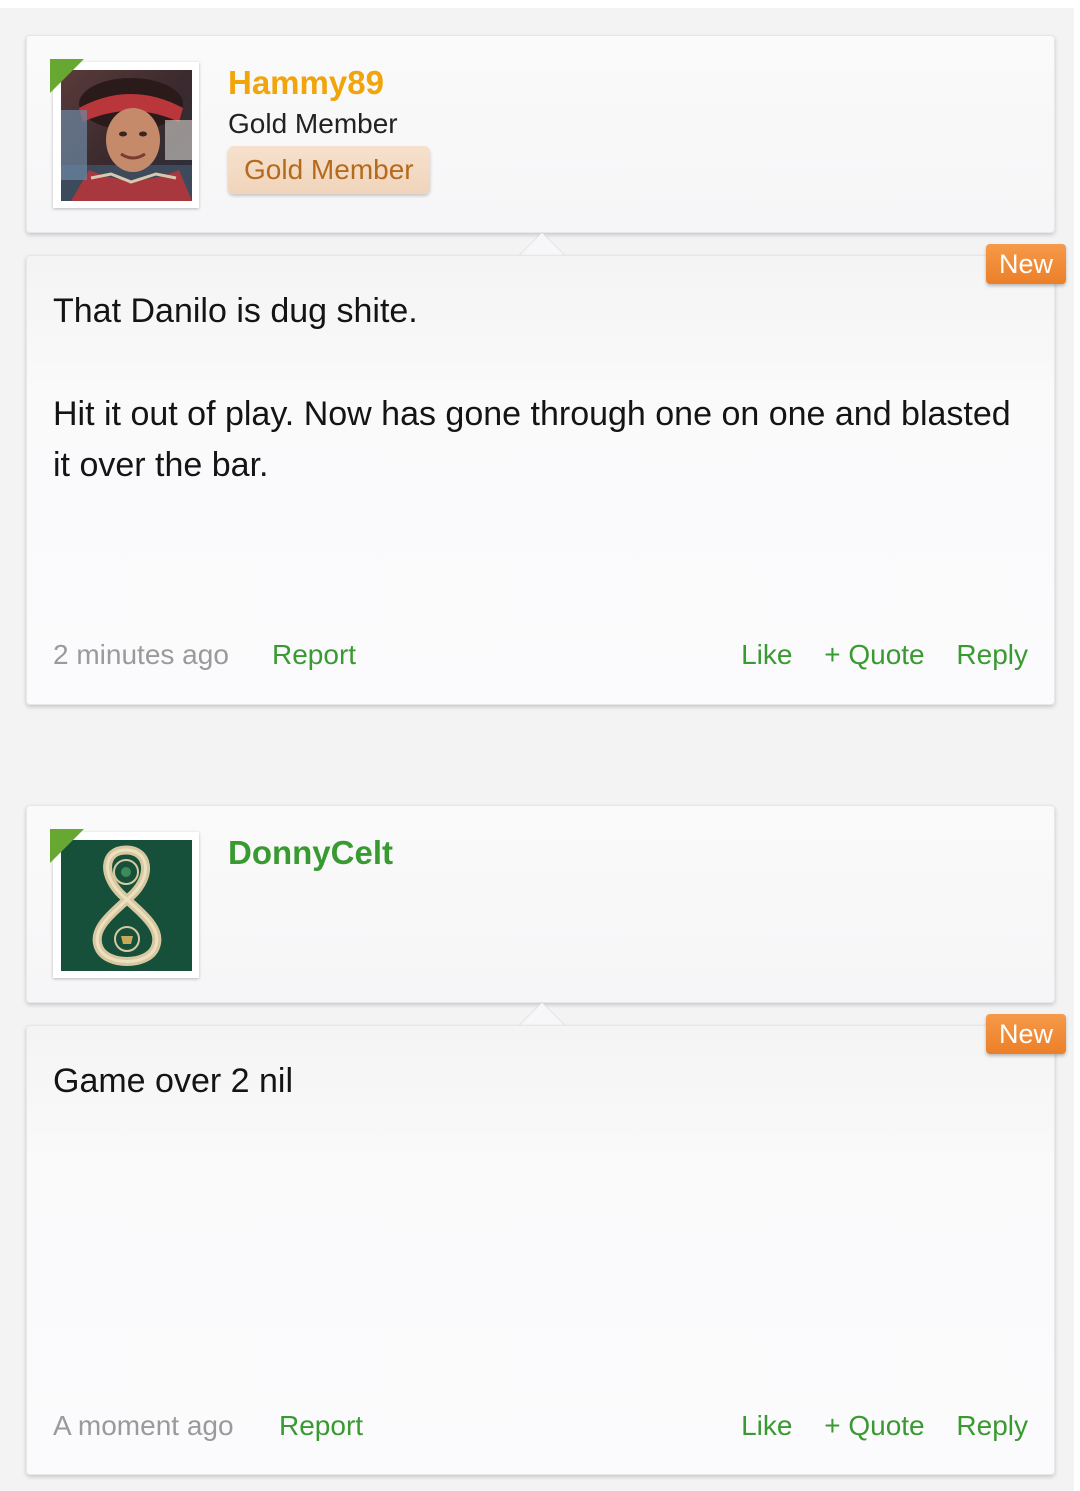 Image resolution: width=1080 pixels, height=1491 pixels. I want to click on page-top-edge, so click(540, 4).